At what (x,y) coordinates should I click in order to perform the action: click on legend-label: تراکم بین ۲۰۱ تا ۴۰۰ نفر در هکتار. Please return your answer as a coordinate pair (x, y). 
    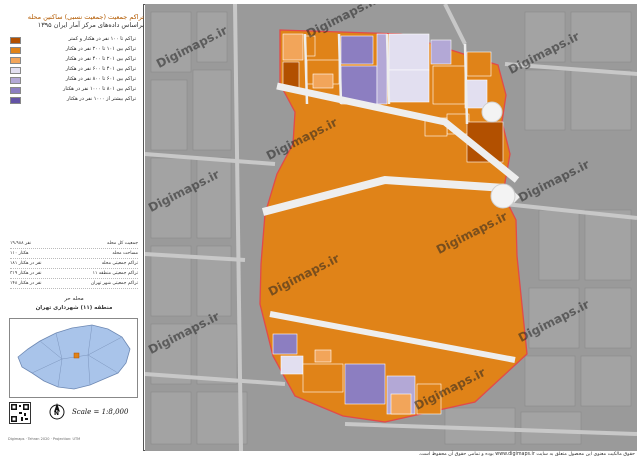
    Looking at the image, I should click on (100, 59).